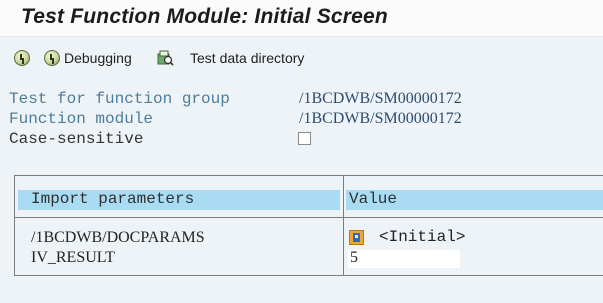 The image size is (603, 303). Describe the element at coordinates (76, 139) in the screenshot. I see `case-sensitive-label: Case-sensitive` at that location.